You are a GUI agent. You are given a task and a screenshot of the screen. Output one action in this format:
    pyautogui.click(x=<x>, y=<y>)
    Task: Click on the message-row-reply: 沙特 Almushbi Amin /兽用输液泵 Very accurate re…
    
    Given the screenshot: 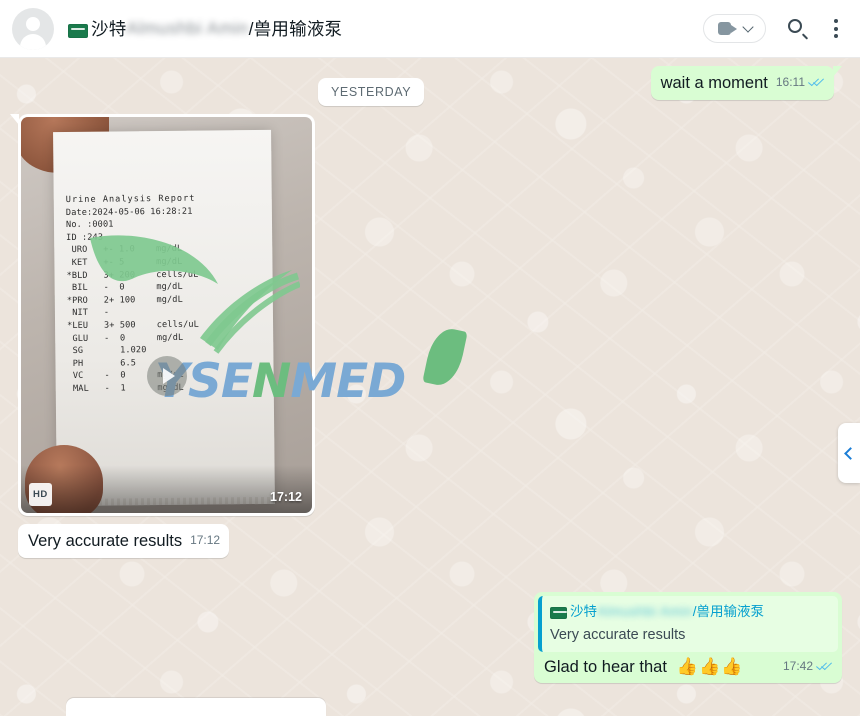 What is the action you would take?
    pyautogui.click(x=430, y=637)
    